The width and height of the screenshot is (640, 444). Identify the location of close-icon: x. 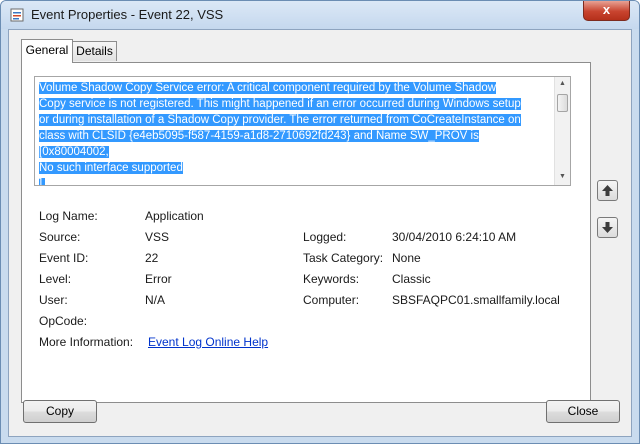
(606, 9).